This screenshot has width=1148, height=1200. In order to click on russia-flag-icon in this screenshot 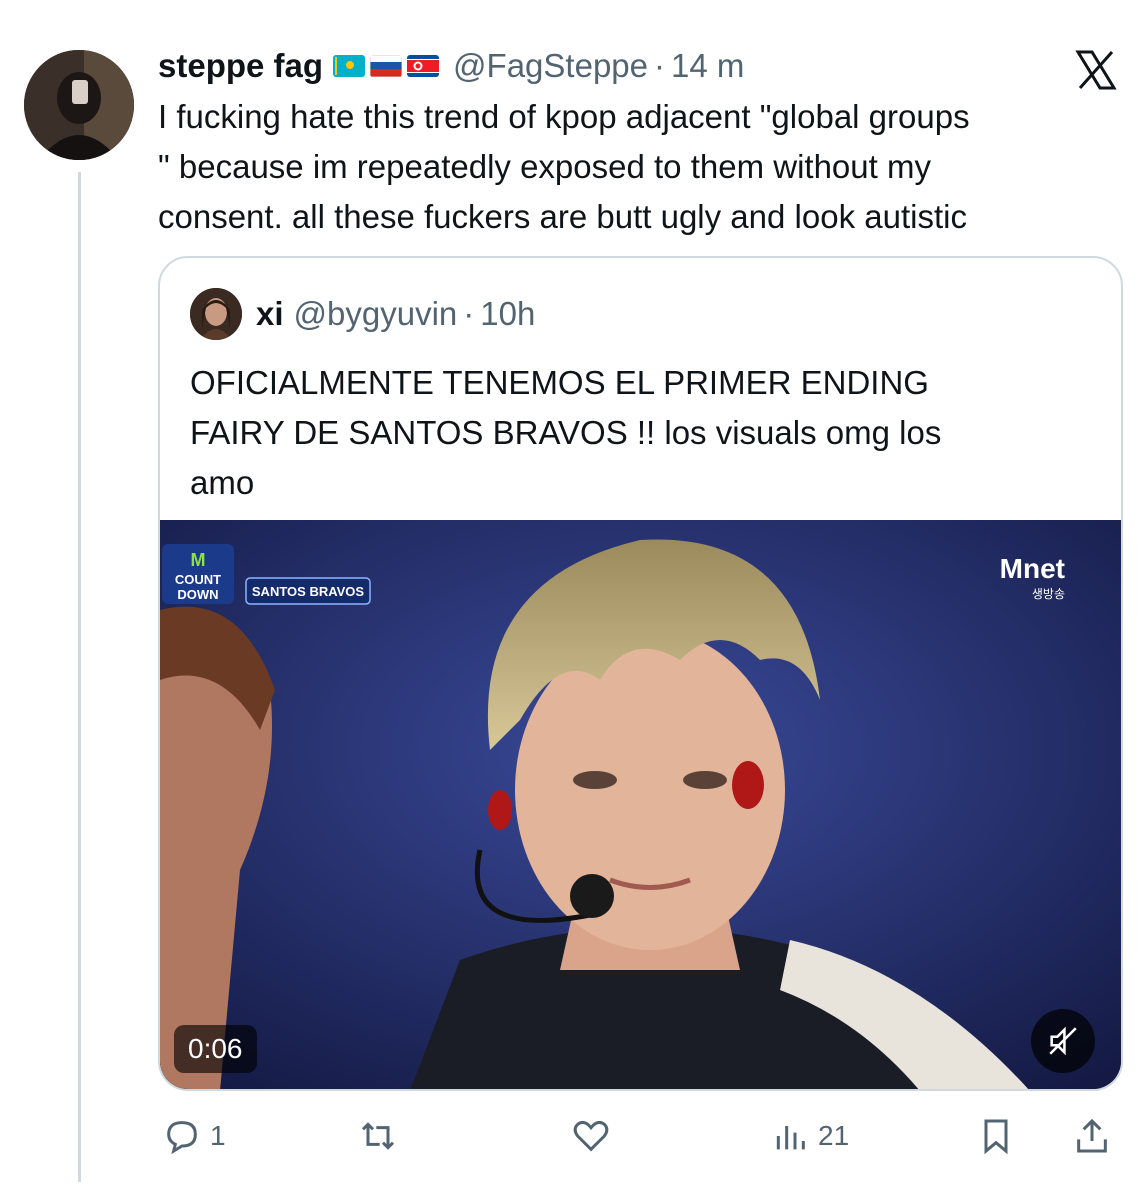, I will do `click(386, 66)`.